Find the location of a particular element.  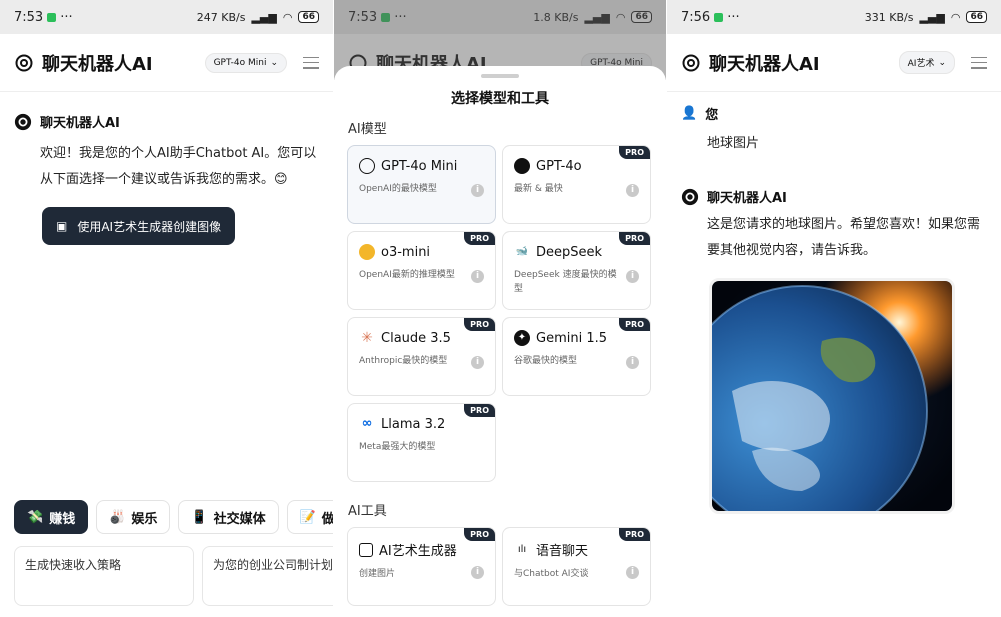

model-name: GPT-4o is located at coordinates (559, 166).